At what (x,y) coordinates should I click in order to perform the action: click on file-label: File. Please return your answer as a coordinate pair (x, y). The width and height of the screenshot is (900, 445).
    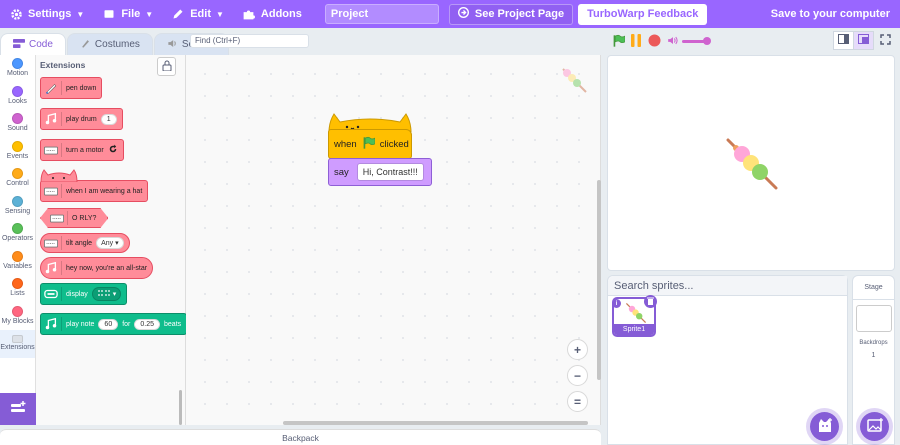
    Looking at the image, I should click on (131, 14).